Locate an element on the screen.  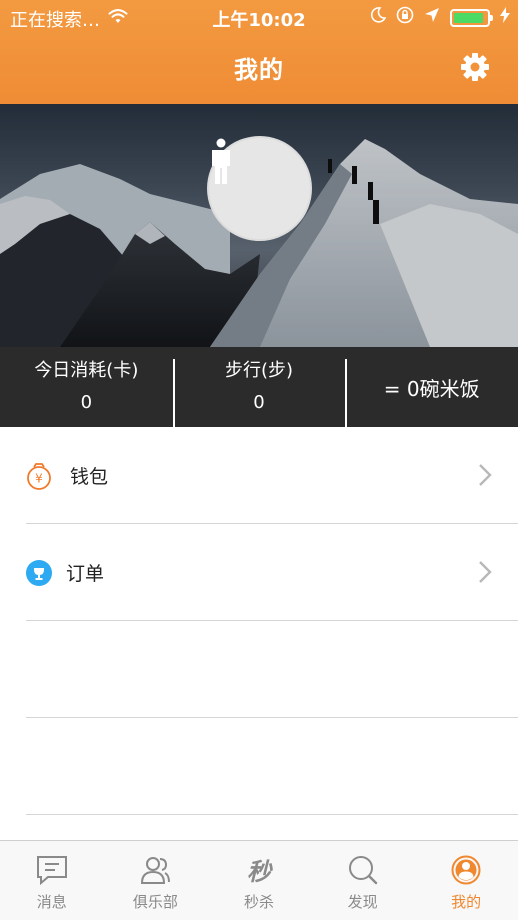
stat-steps-label: 步行(步) is located at coordinates (259, 370).